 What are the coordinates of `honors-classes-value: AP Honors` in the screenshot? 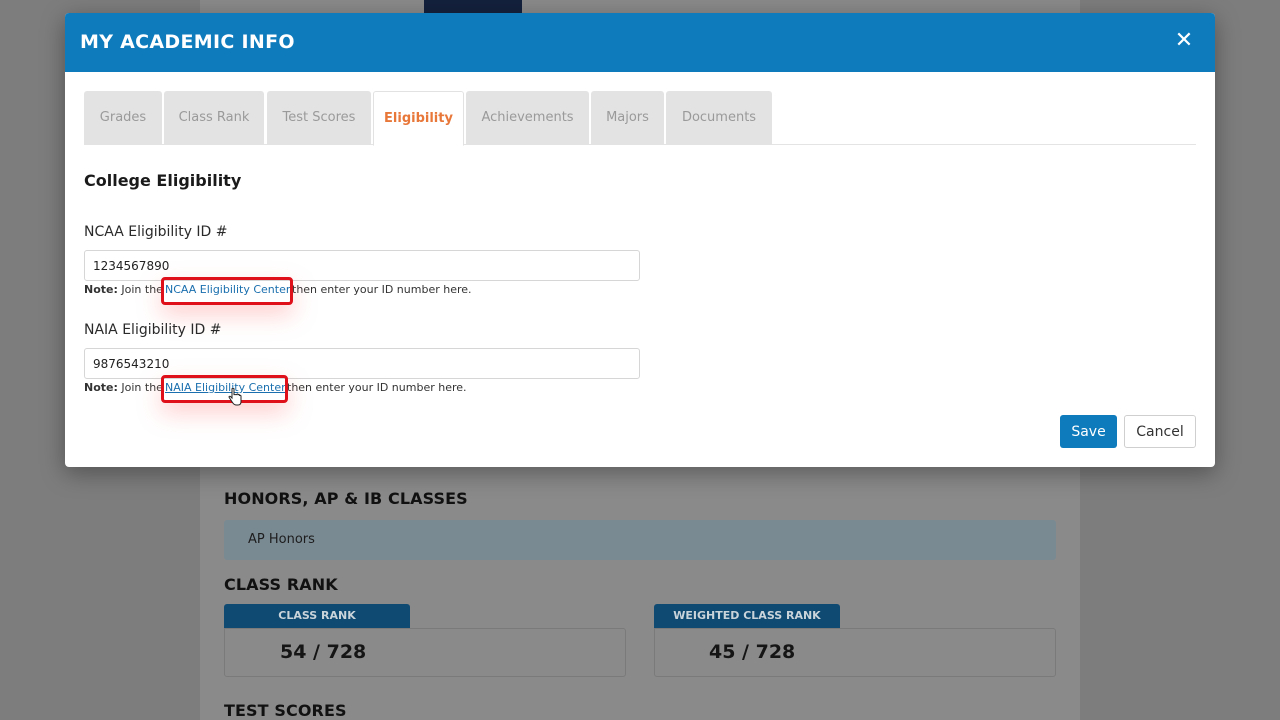 It's located at (640, 540).